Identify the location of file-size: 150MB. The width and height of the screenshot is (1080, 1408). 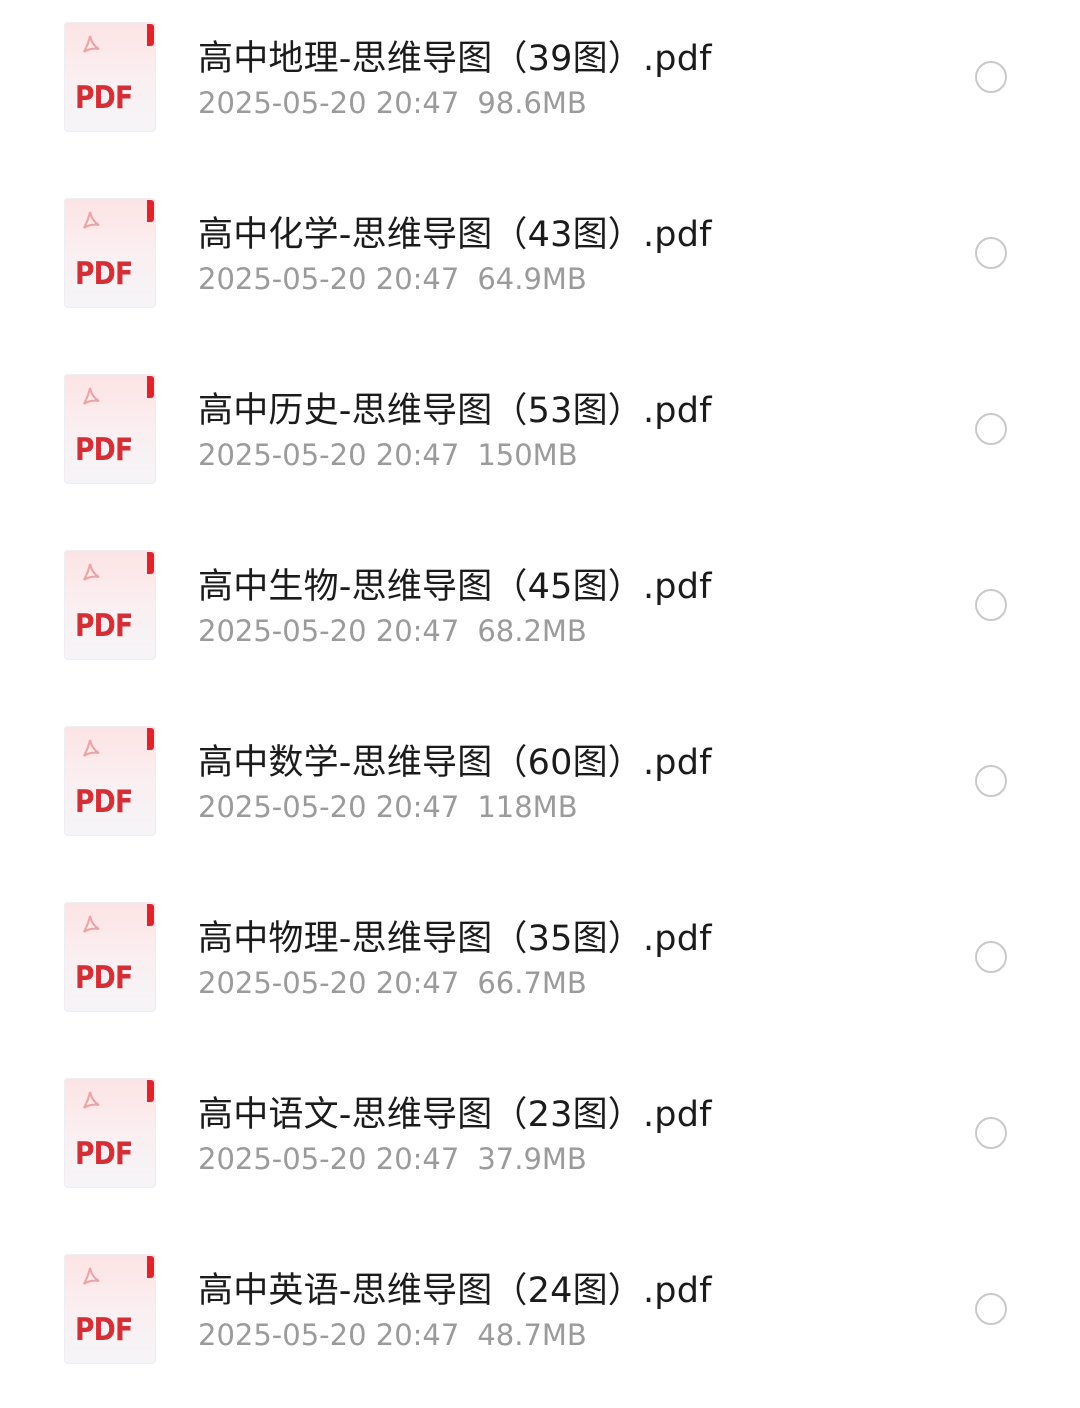
(527, 455).